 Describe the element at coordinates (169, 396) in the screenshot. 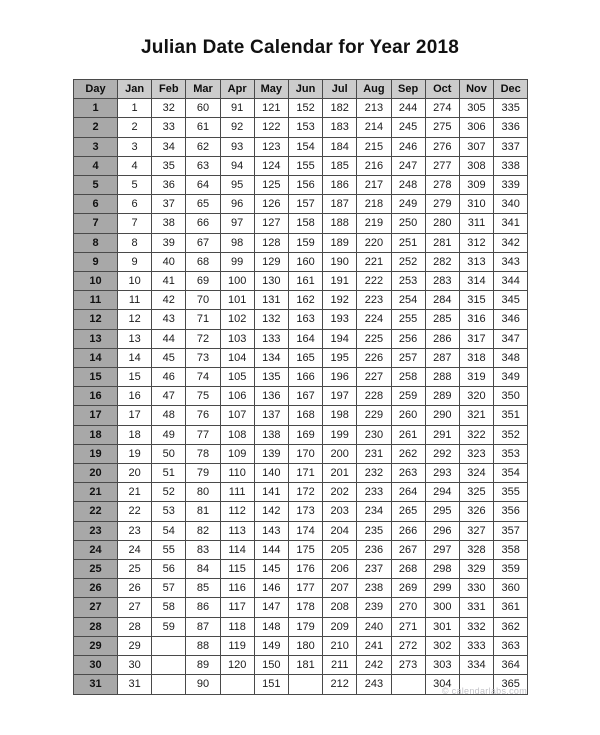

I see `julian-day-cell: 47` at that location.